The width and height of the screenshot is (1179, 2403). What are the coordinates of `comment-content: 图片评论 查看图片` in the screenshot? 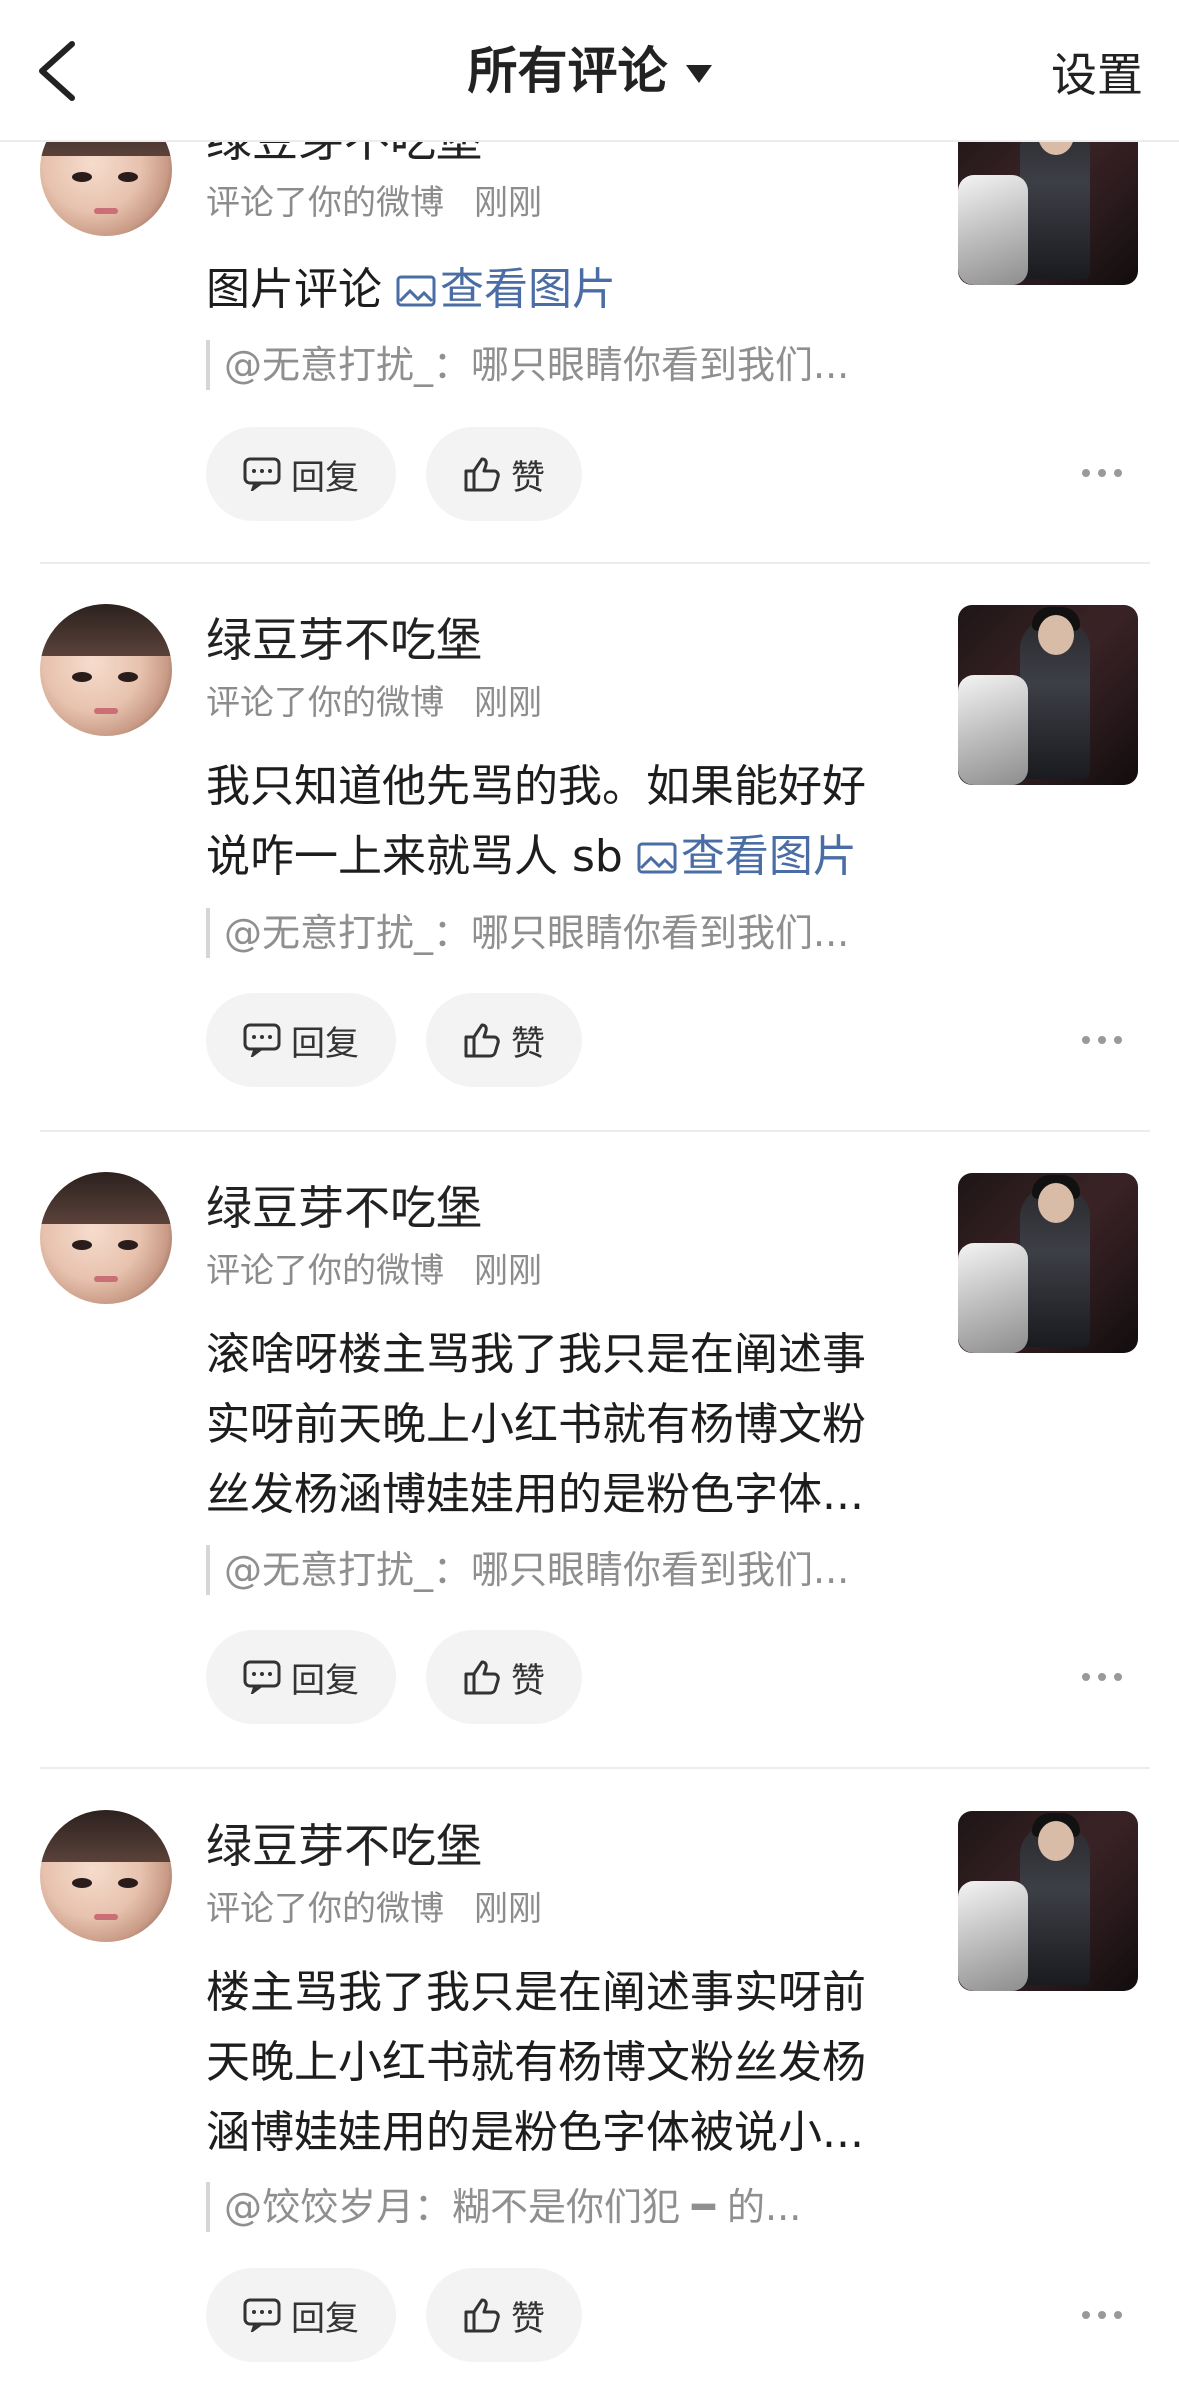 It's located at (556, 290).